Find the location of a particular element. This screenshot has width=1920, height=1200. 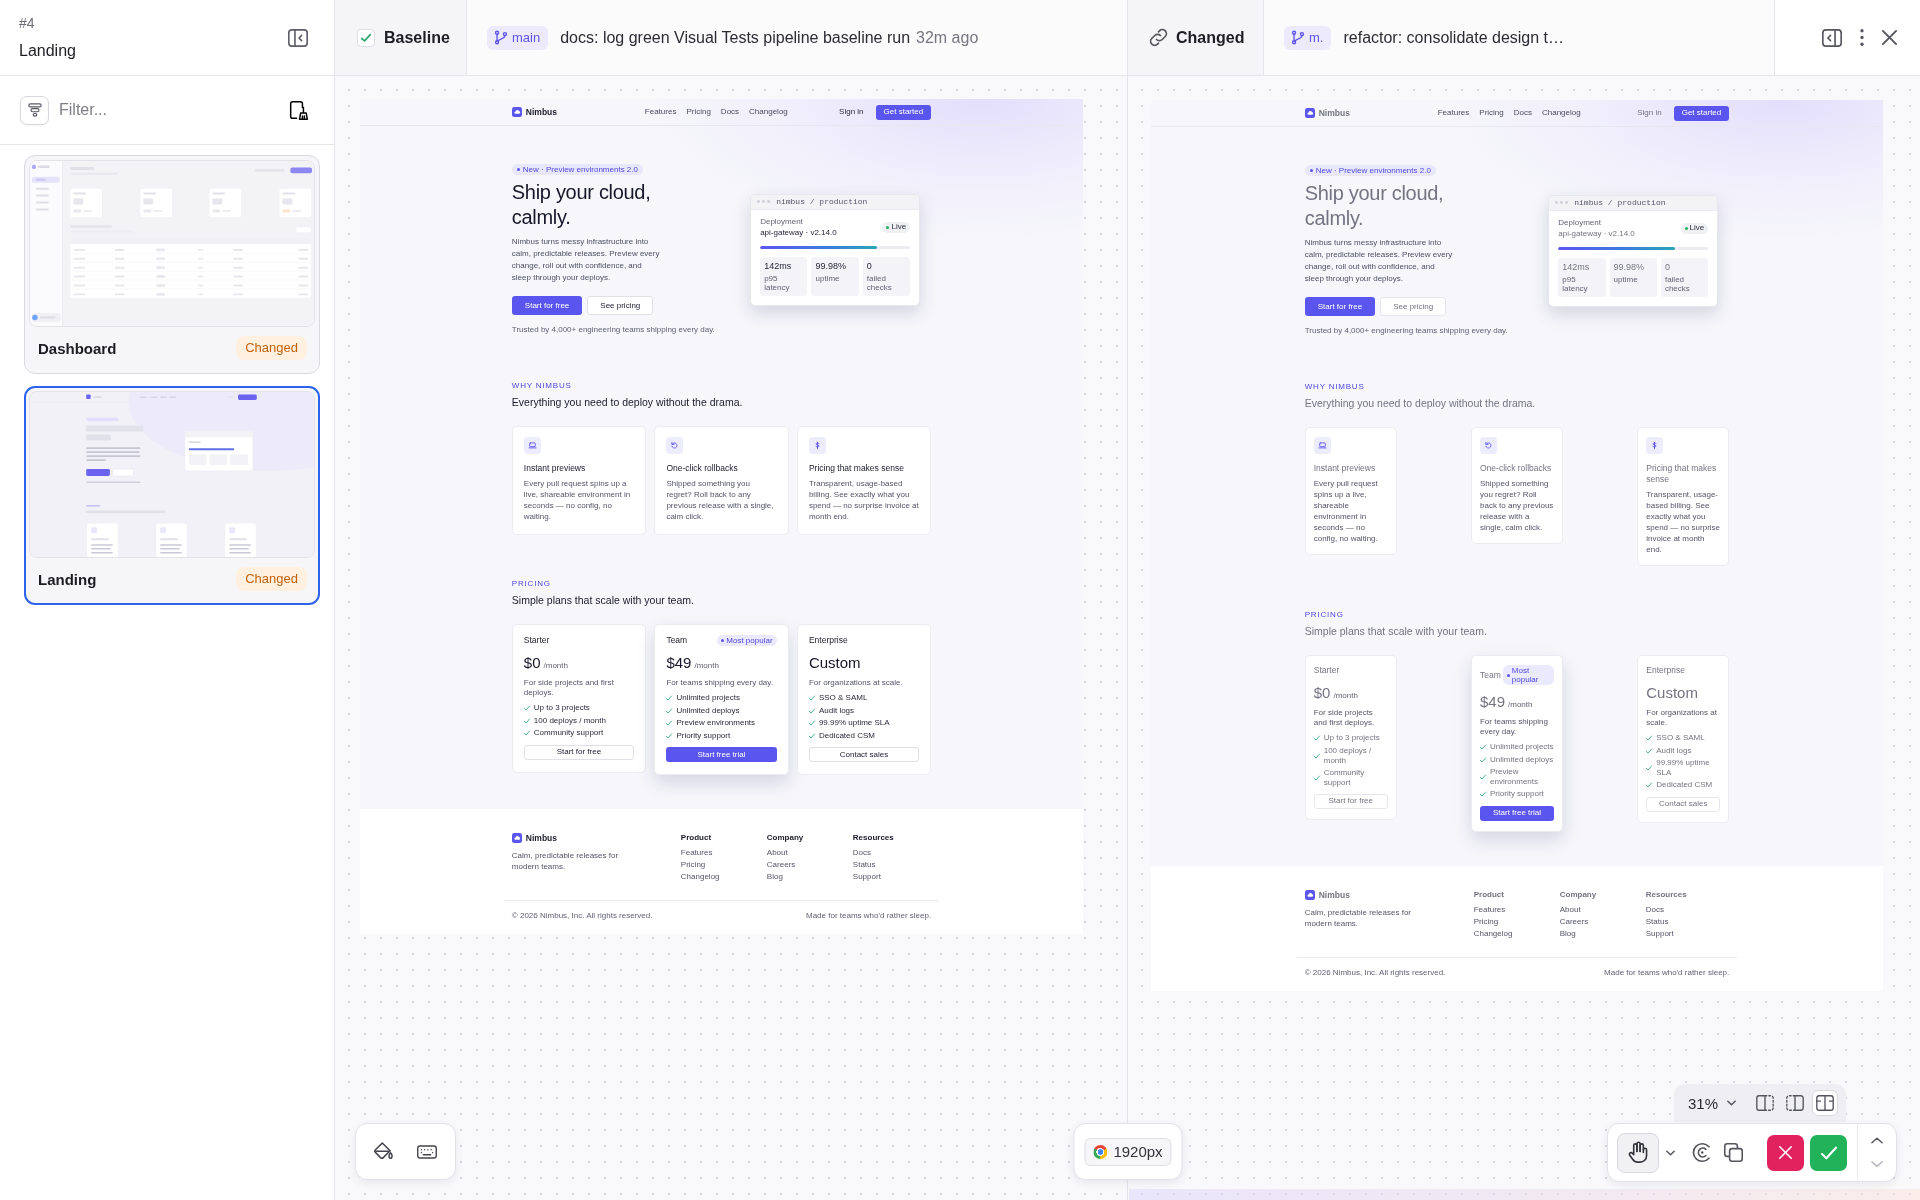

snapshot-name: Landing is located at coordinates (67, 579).